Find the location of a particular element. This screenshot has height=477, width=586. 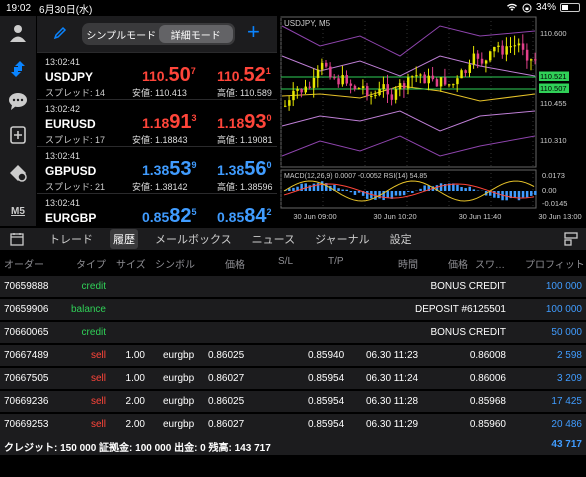

quote-ask: 0.85842 is located at coordinates (244, 216).